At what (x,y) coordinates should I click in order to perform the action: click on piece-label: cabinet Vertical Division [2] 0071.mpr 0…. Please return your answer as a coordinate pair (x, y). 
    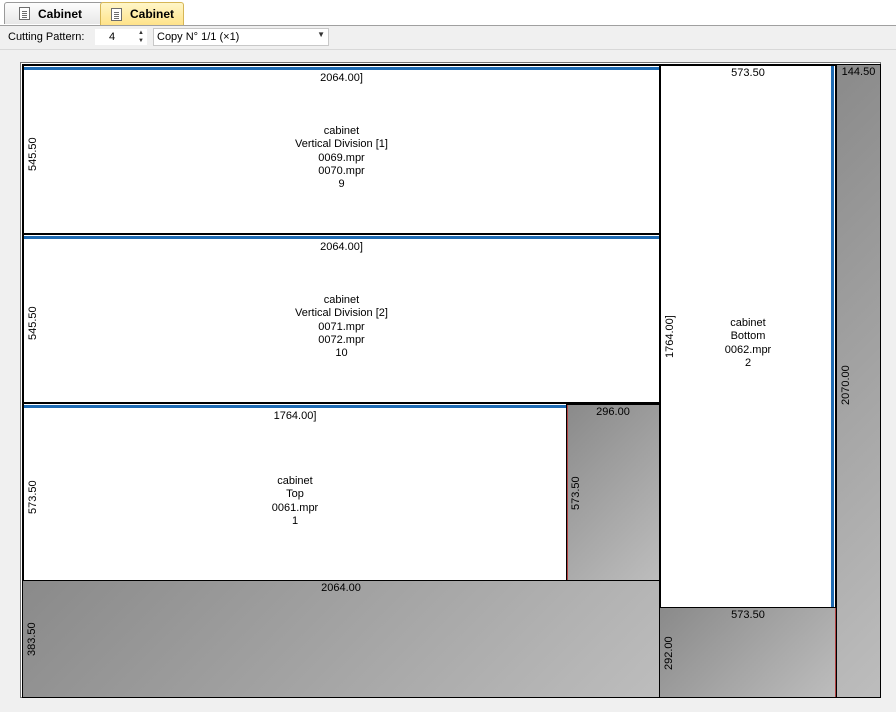
    Looking at the image, I should click on (341, 327).